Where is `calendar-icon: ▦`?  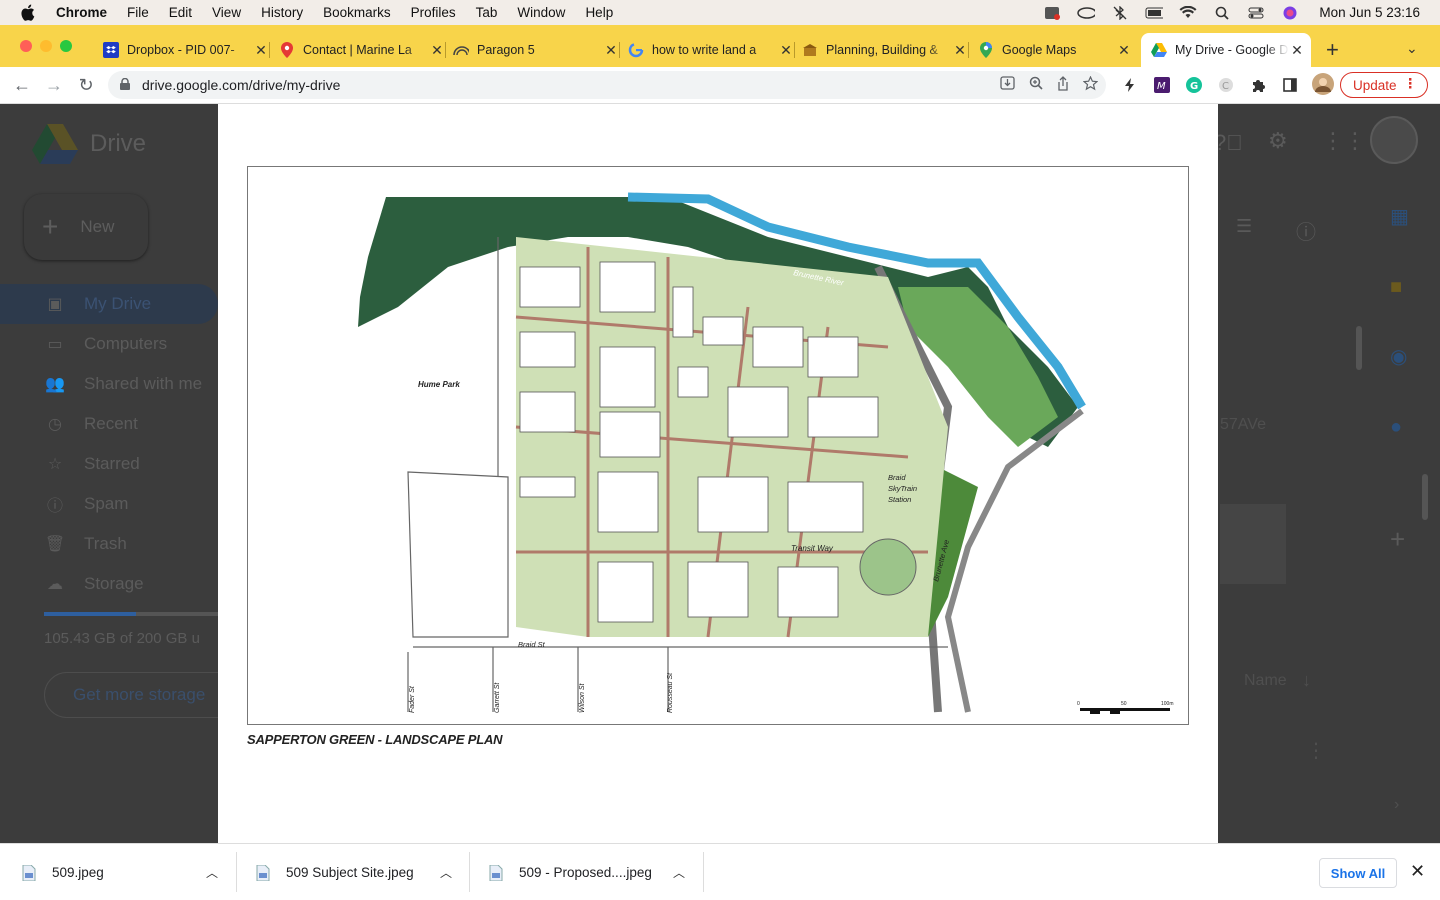 calendar-icon: ▦ is located at coordinates (1399, 216).